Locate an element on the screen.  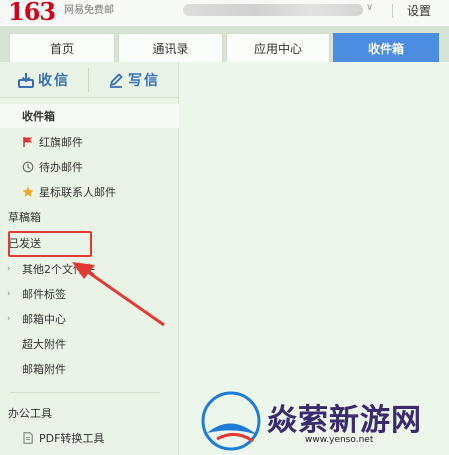
watermark-logo-icon is located at coordinates (231, 421).